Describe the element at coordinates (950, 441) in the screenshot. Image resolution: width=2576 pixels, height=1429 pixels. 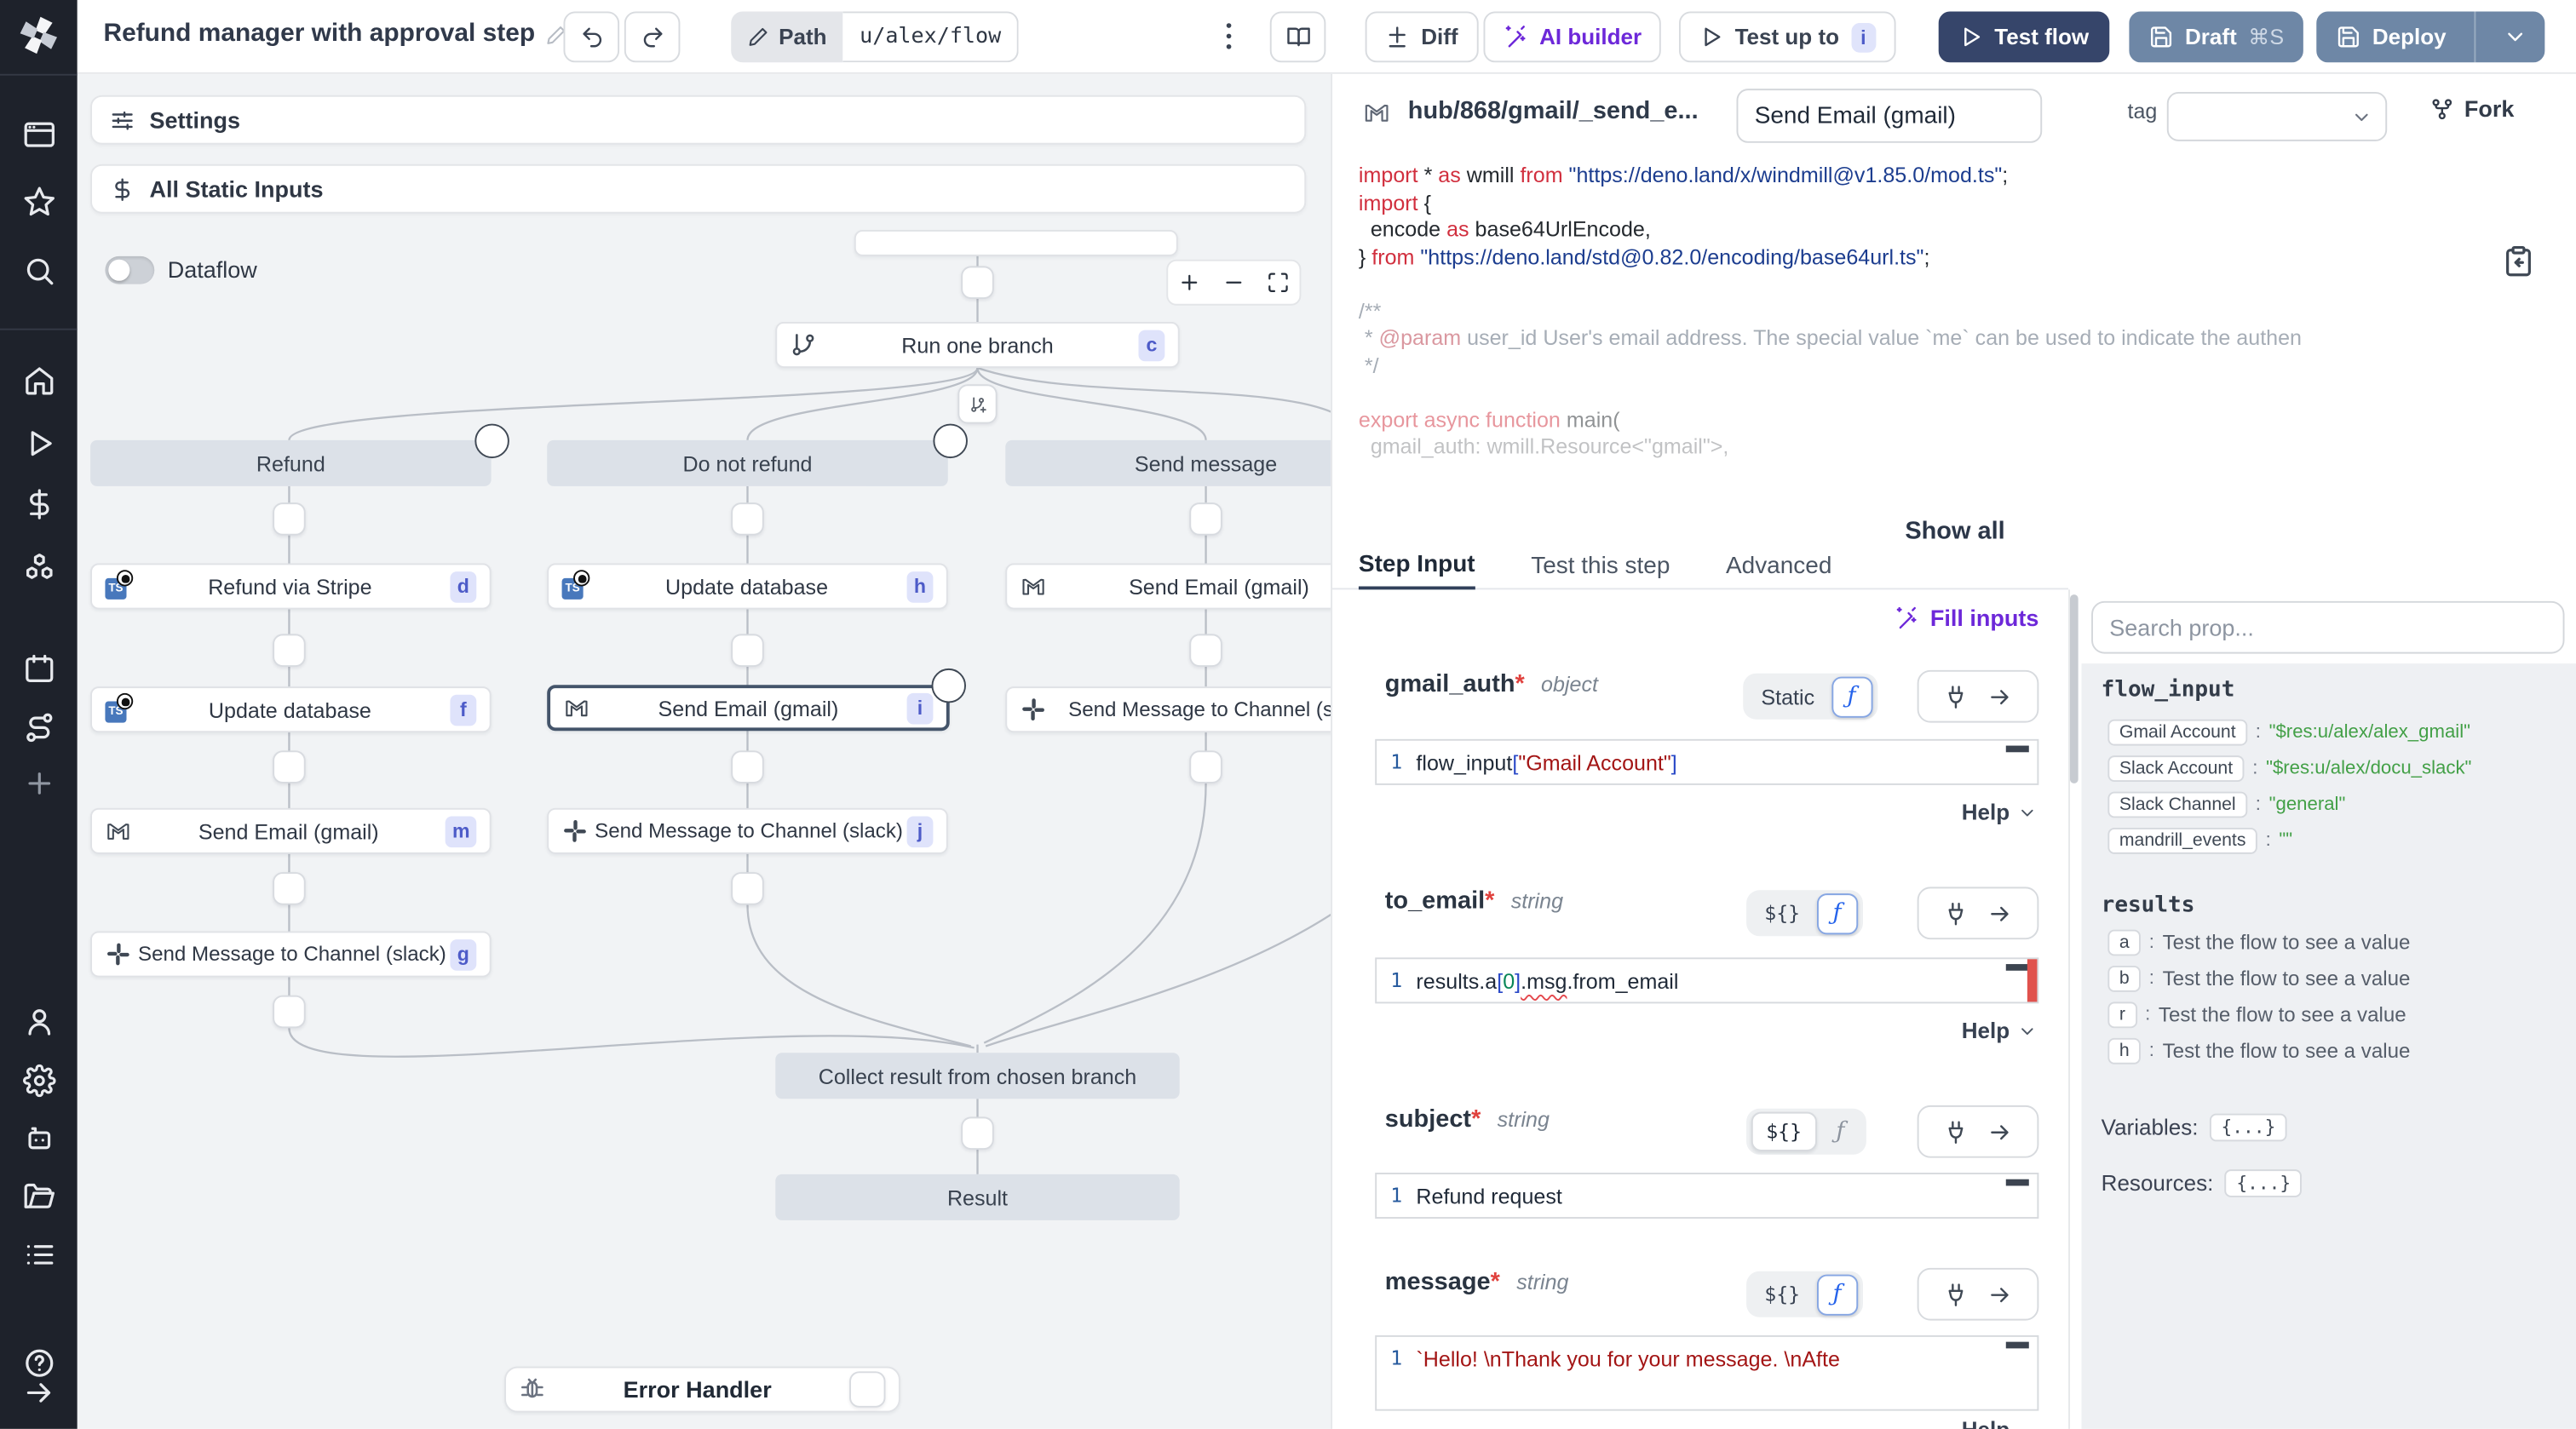
I see `remove-branch-button` at that location.